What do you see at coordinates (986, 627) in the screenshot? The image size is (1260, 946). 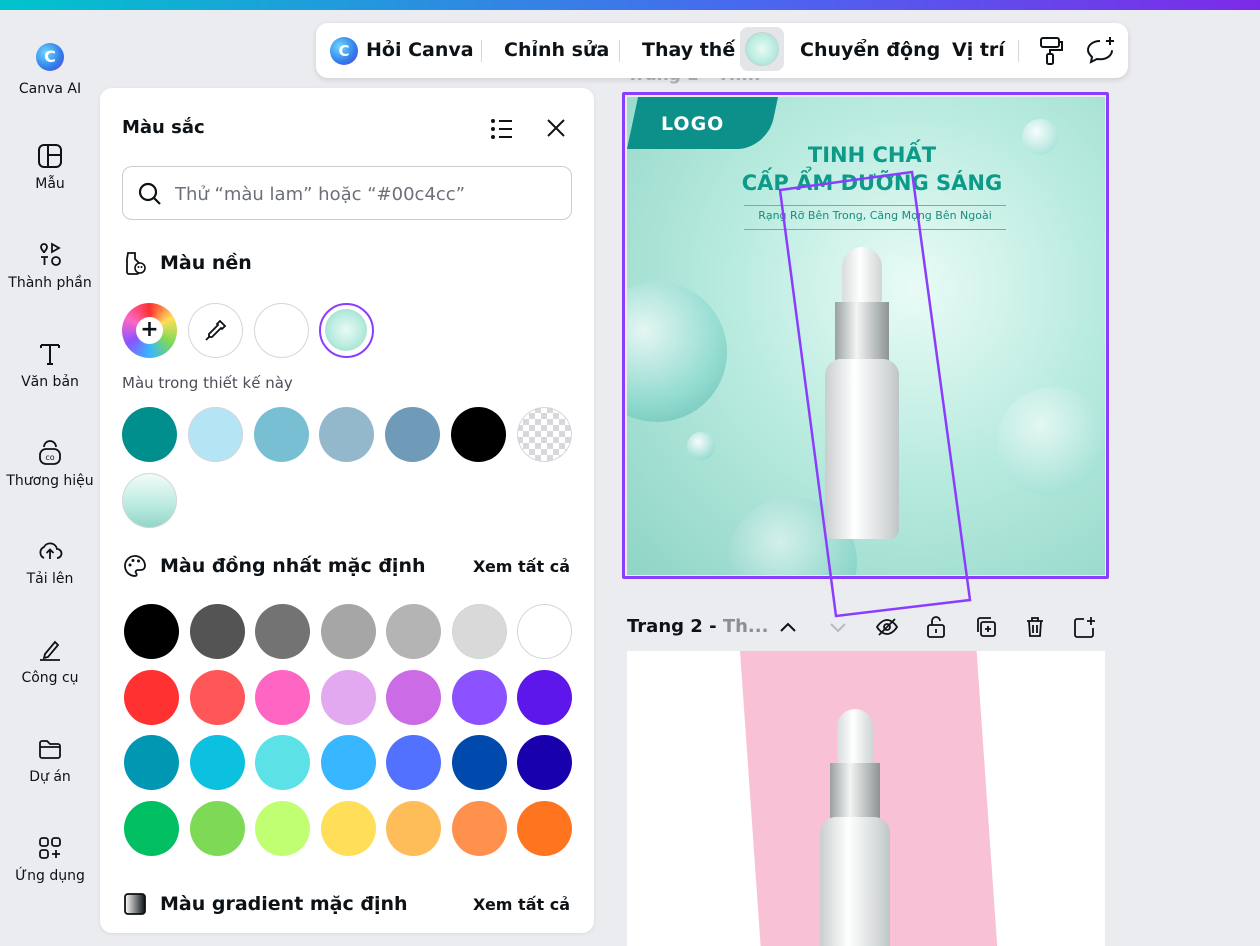 I see `duplicate-icon` at bounding box center [986, 627].